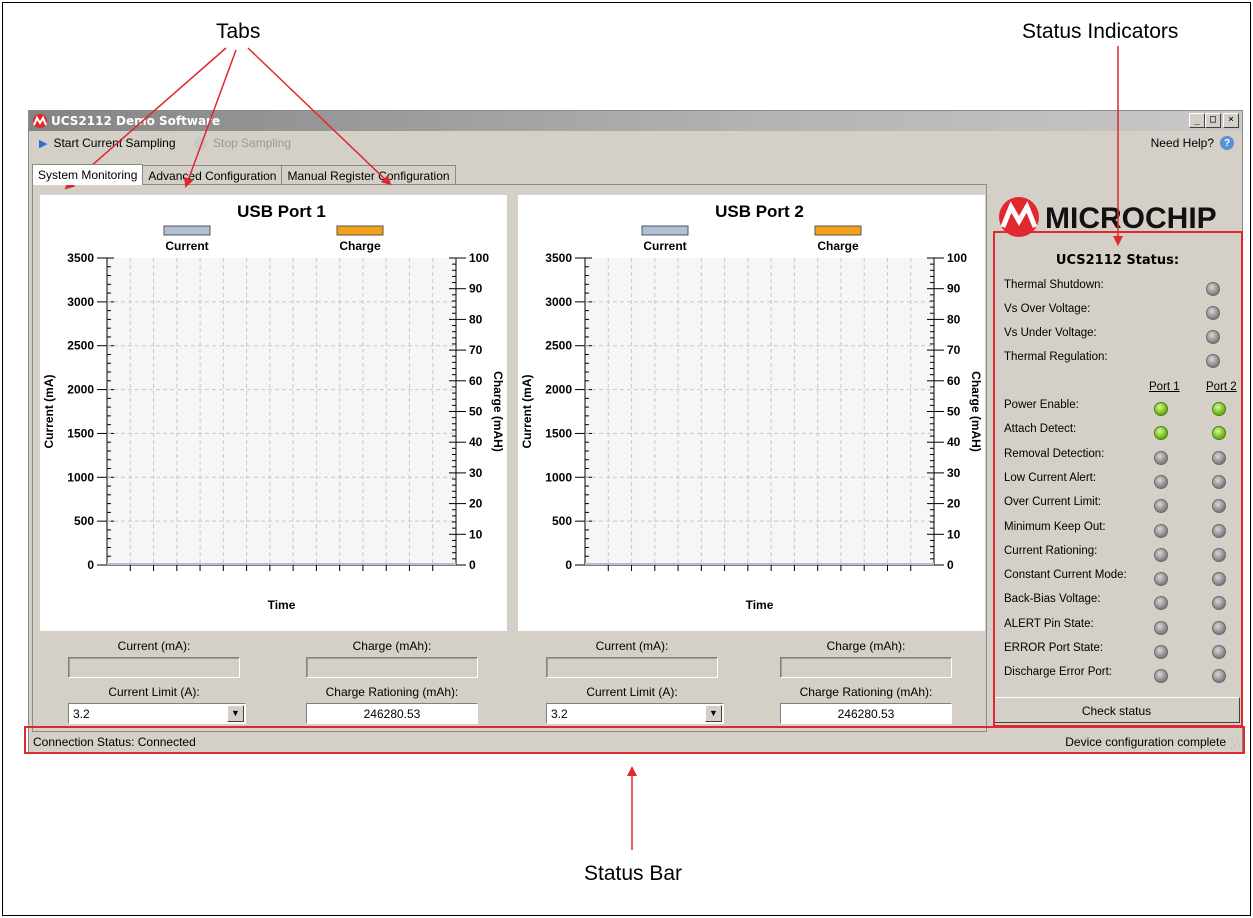  I want to click on maximize-button: □, so click(1213, 120).